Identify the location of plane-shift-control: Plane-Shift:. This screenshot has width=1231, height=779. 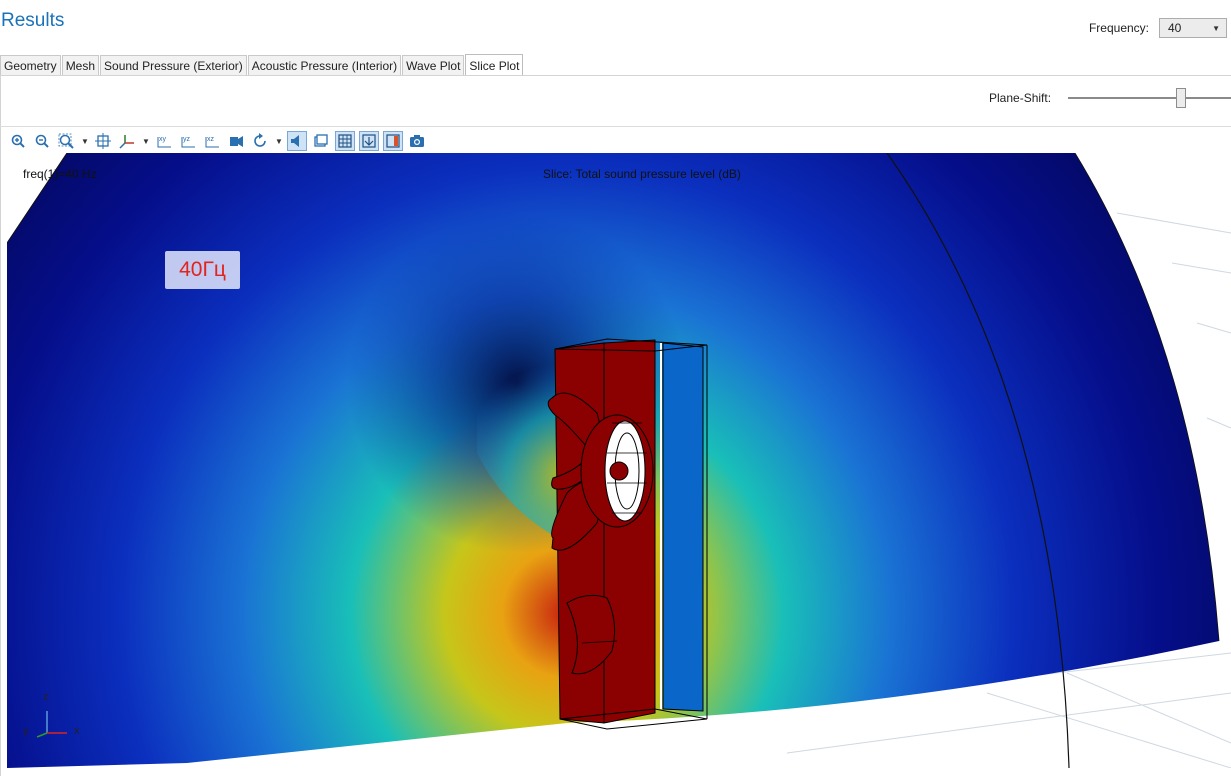
(1020, 98).